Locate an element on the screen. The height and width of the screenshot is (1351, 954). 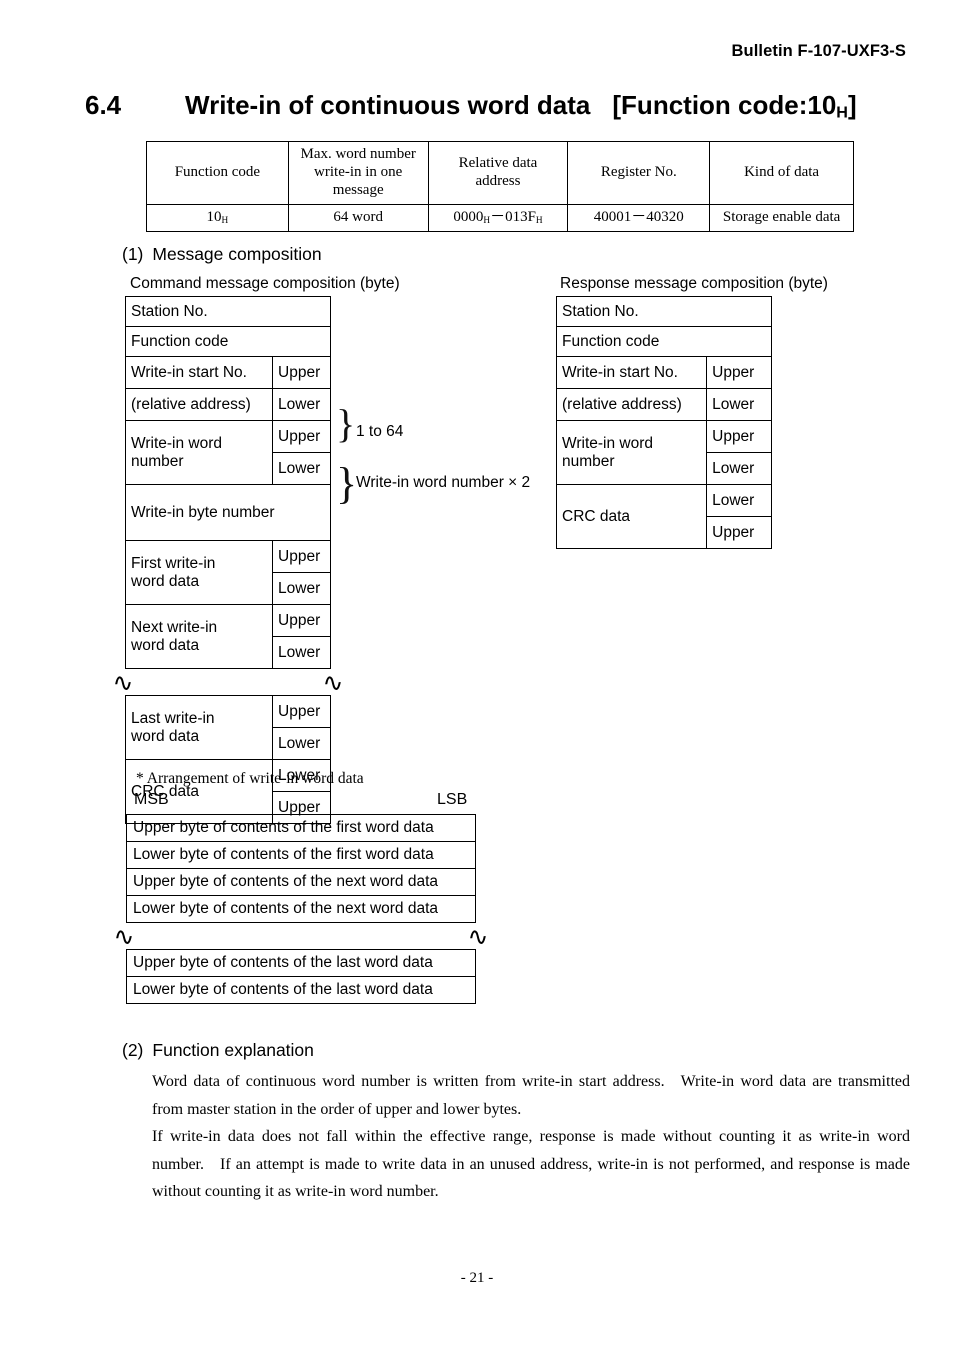
resp-write-in-word-upper: Upper is located at coordinates (739, 436).